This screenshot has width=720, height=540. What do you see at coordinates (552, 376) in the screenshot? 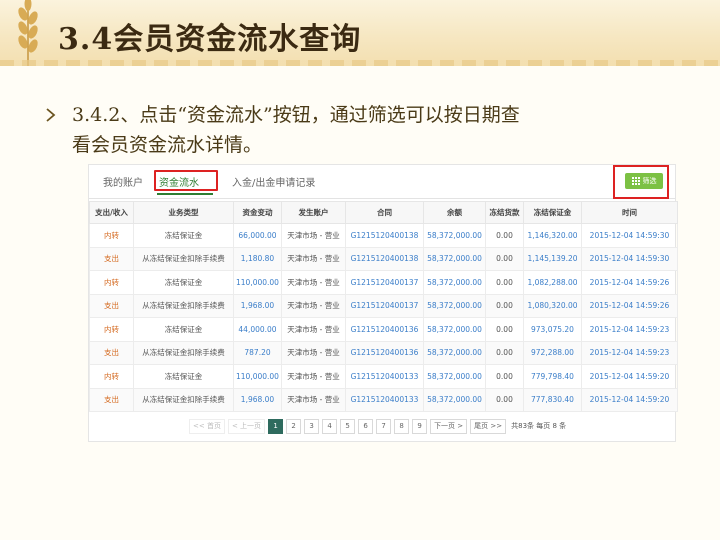
I see `frozen-margin-cell: 779,798.40` at bounding box center [552, 376].